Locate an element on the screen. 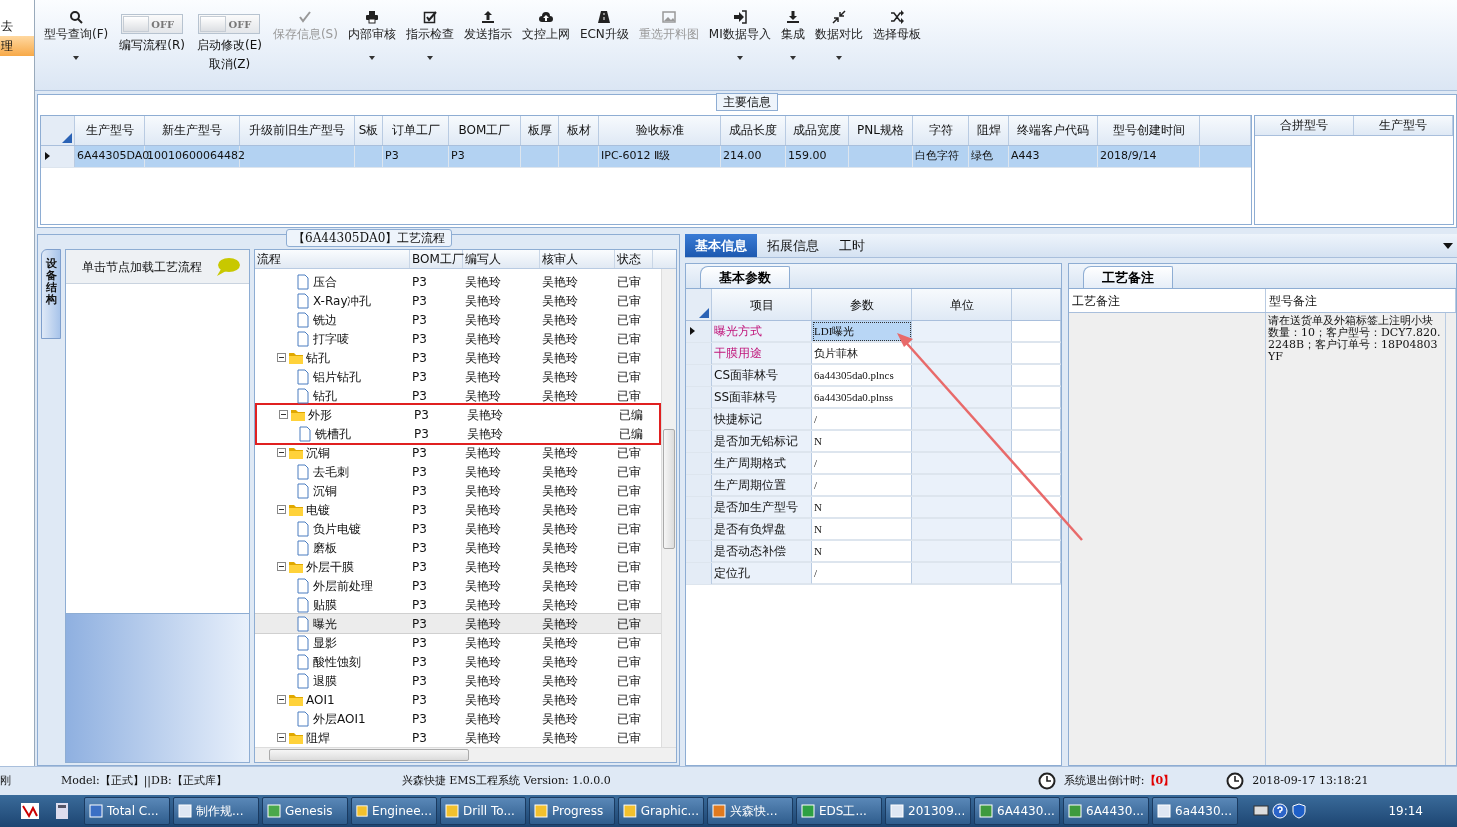 The image size is (1457, 827). column-header: 阻焊 is located at coordinates (989, 130).